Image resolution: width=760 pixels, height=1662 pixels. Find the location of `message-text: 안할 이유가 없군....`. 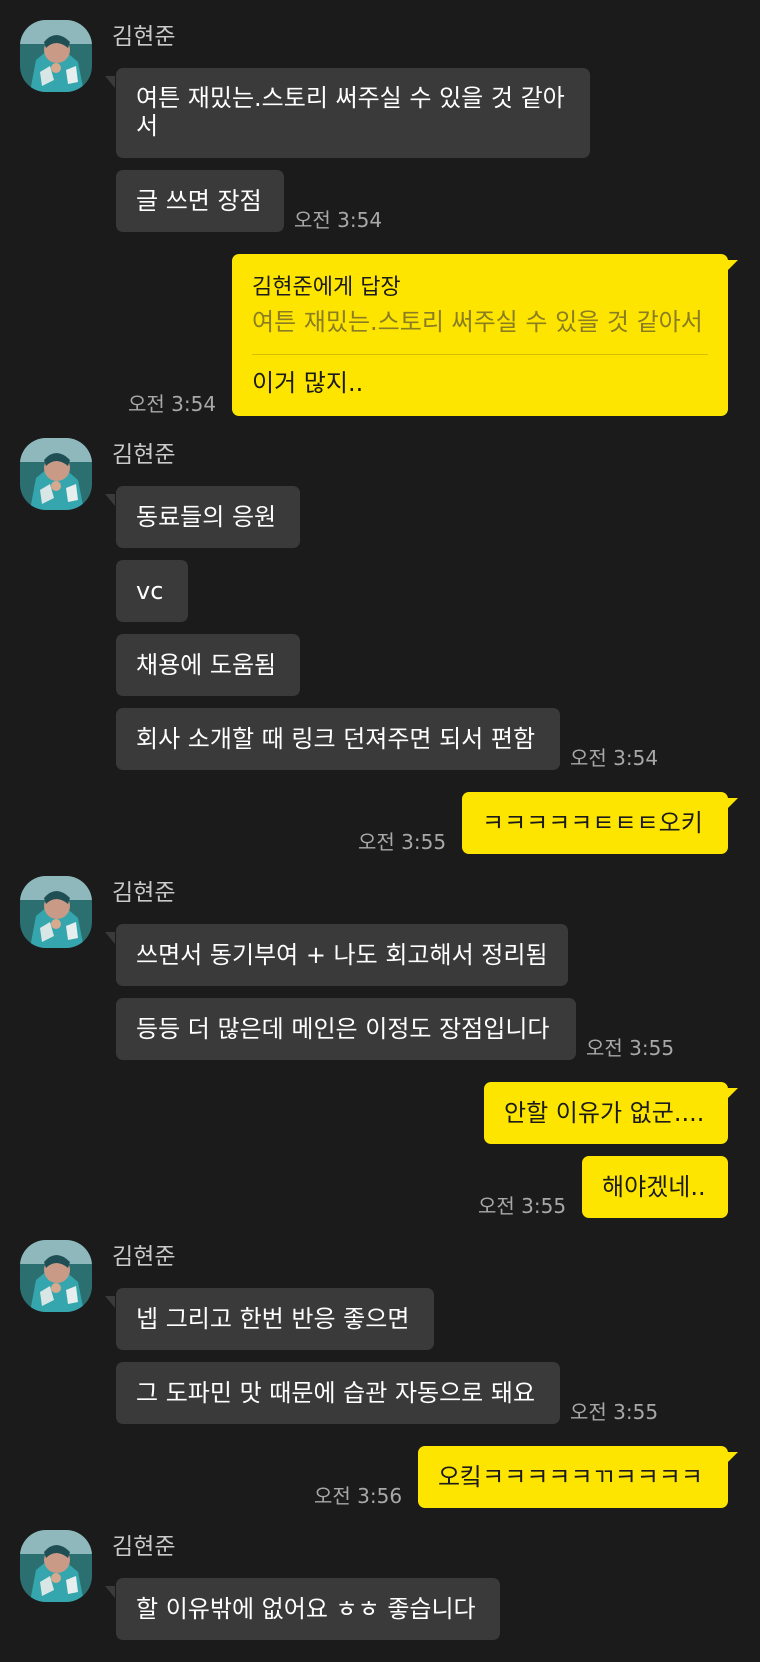

message-text: 안할 이유가 없군.... is located at coordinates (604, 1113).